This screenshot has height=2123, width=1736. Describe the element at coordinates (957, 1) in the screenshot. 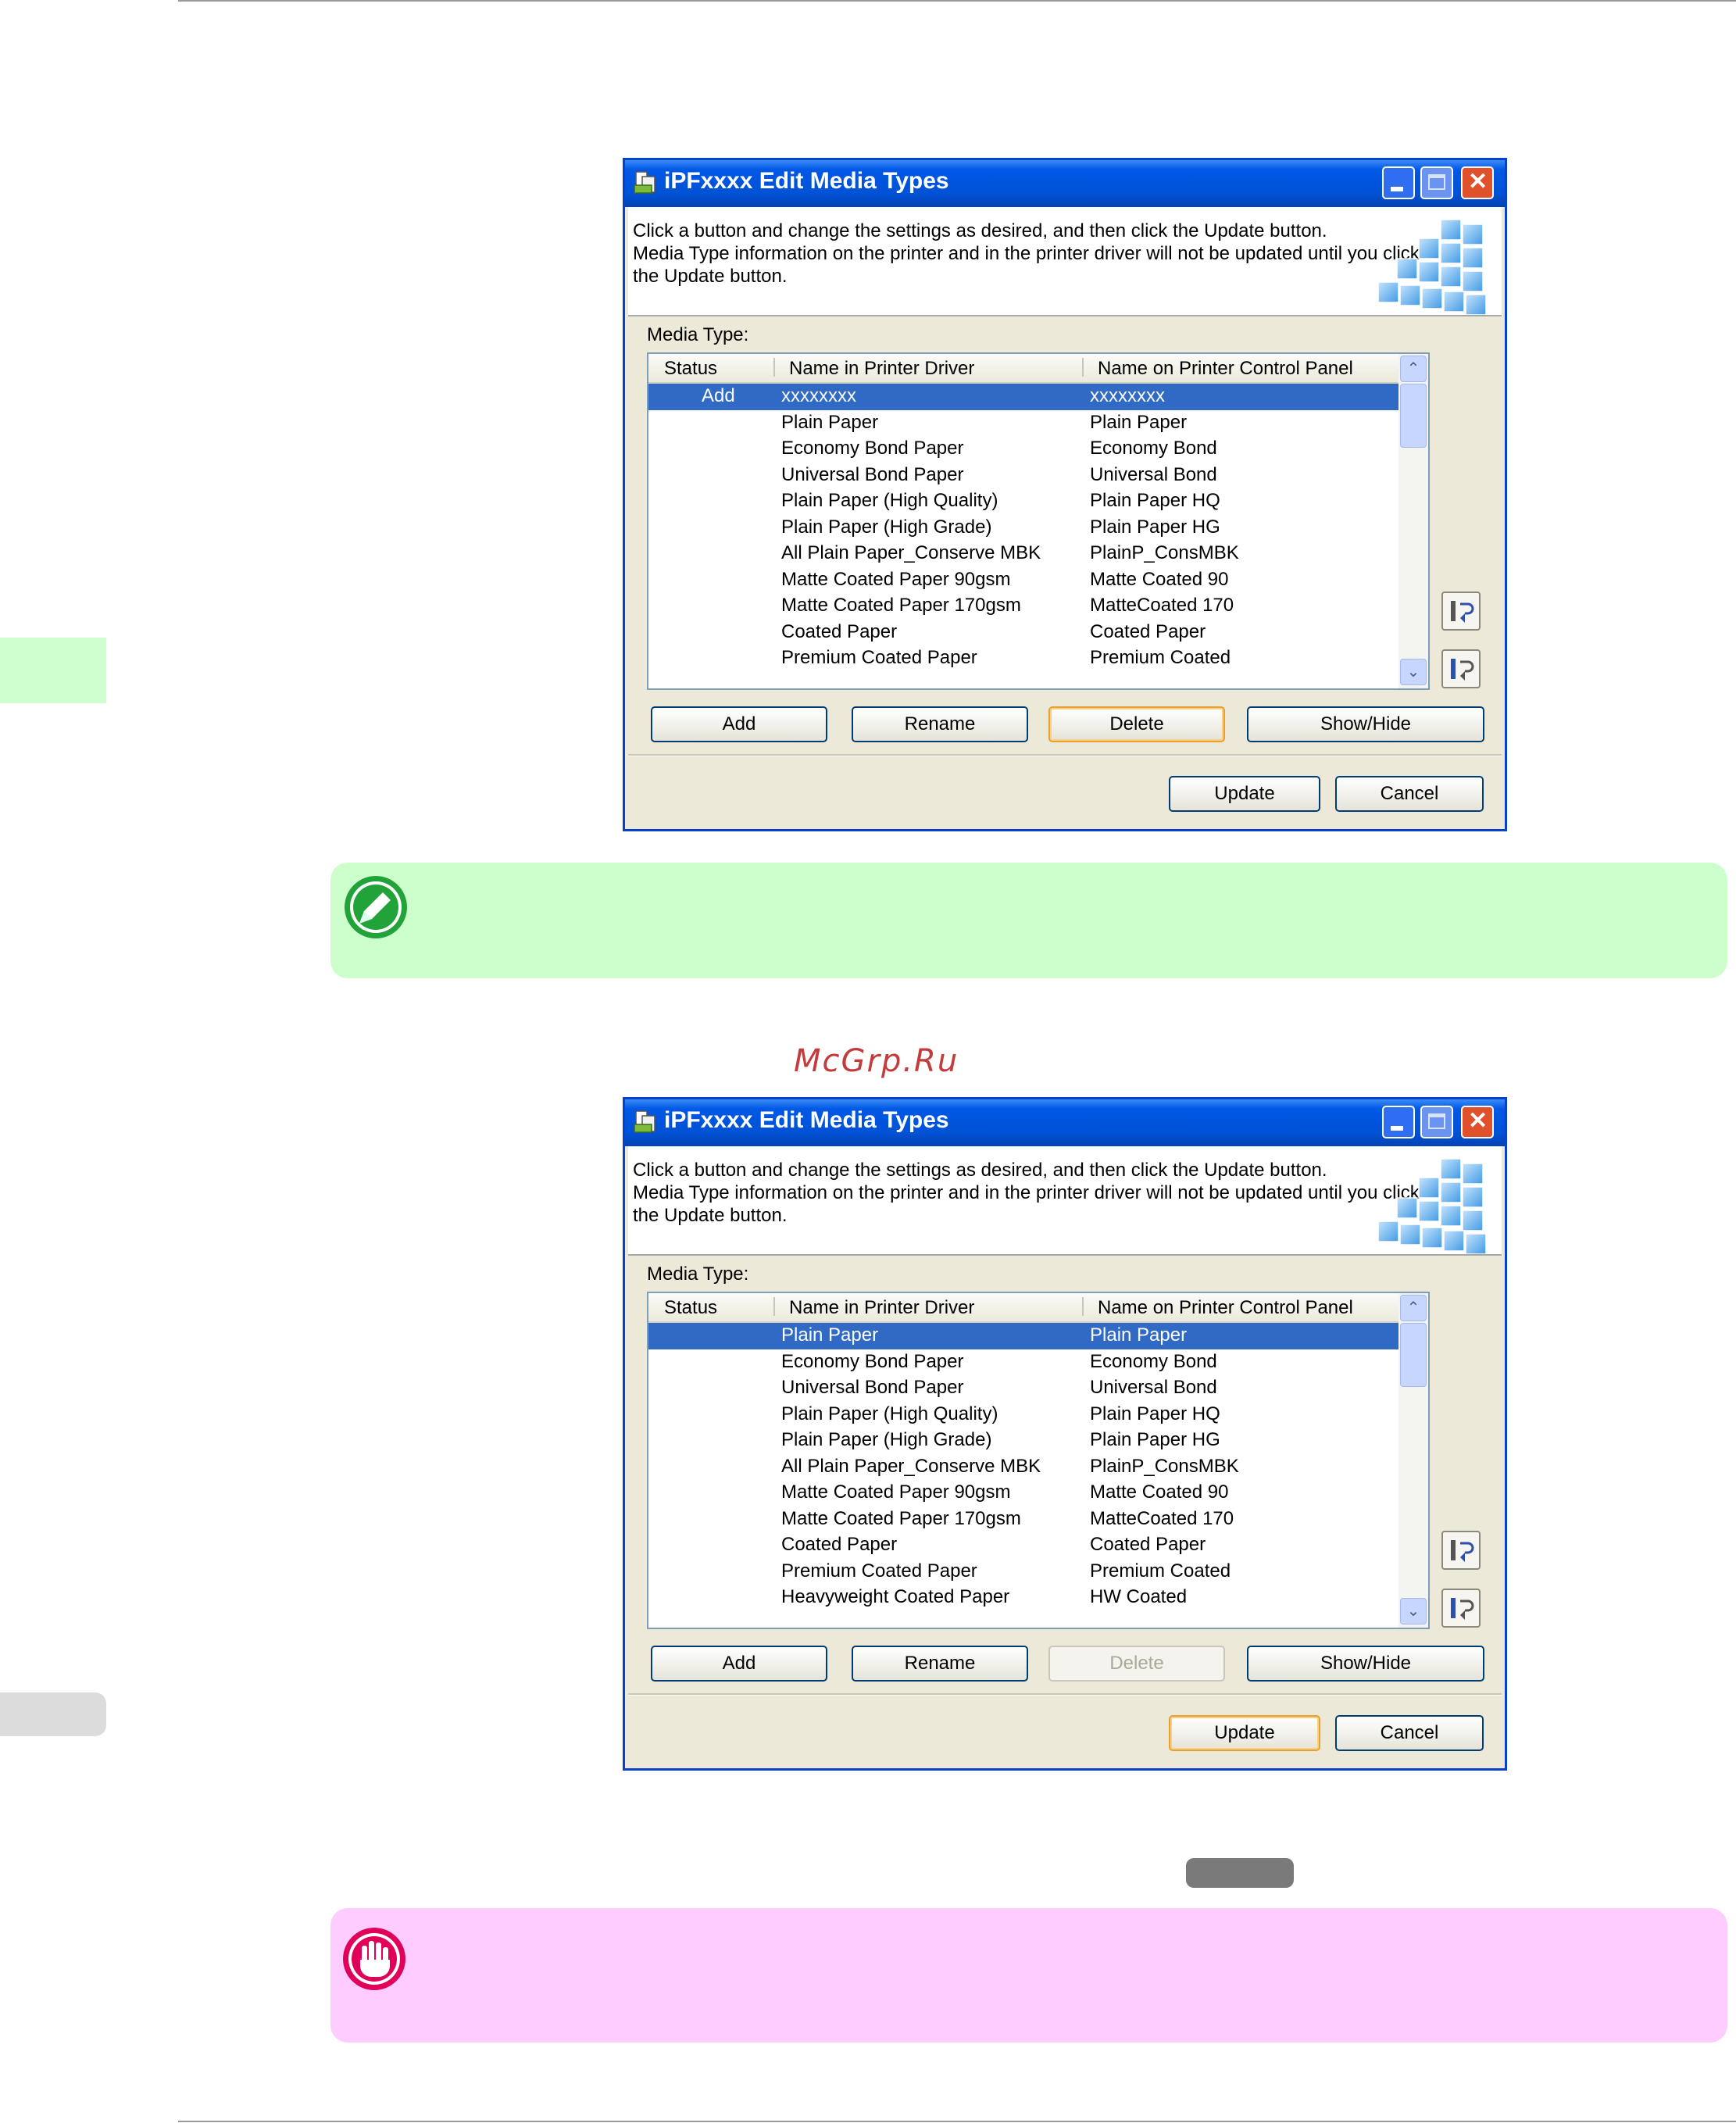

I see `top-rule` at that location.